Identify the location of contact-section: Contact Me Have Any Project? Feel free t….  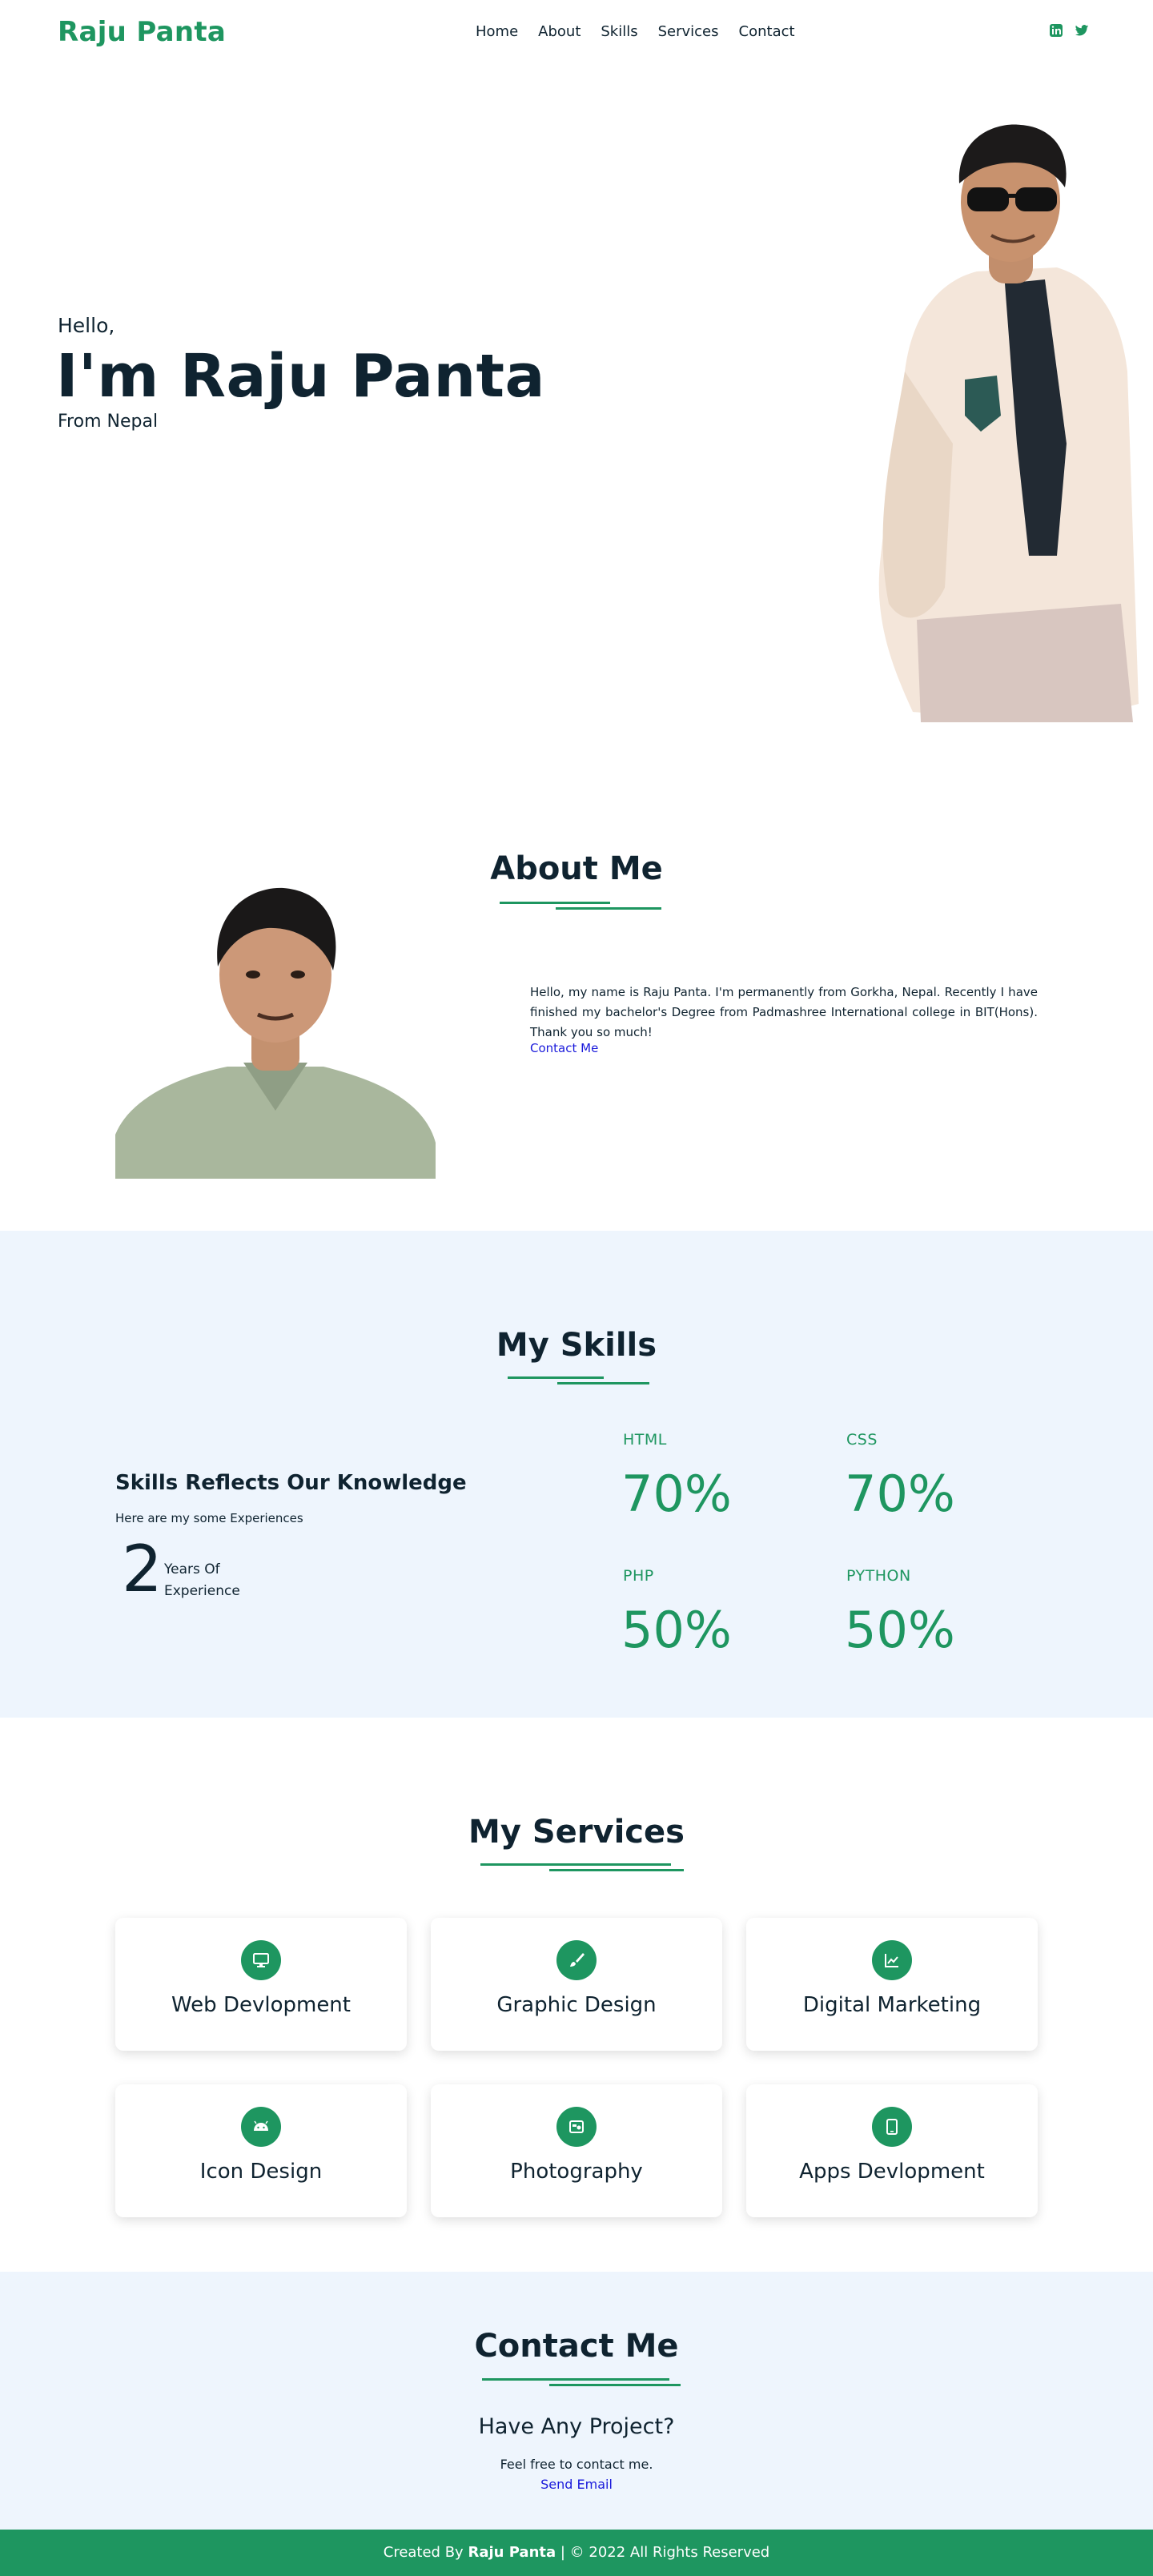
(576, 2401).